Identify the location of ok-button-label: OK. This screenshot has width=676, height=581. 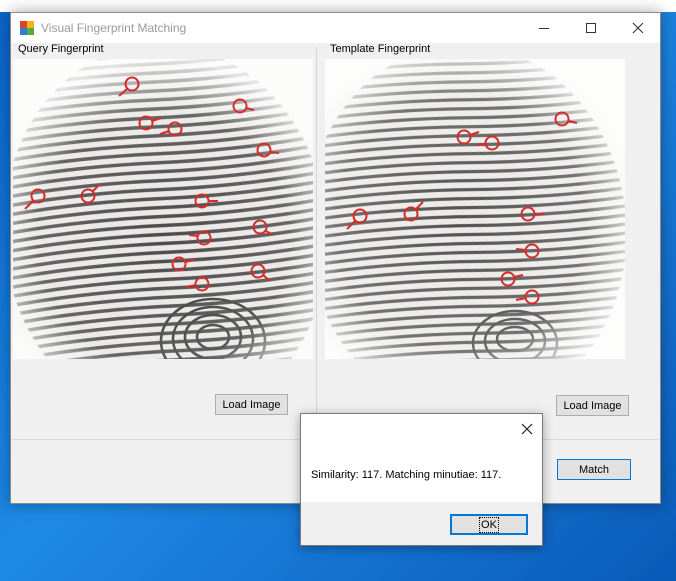
(489, 524).